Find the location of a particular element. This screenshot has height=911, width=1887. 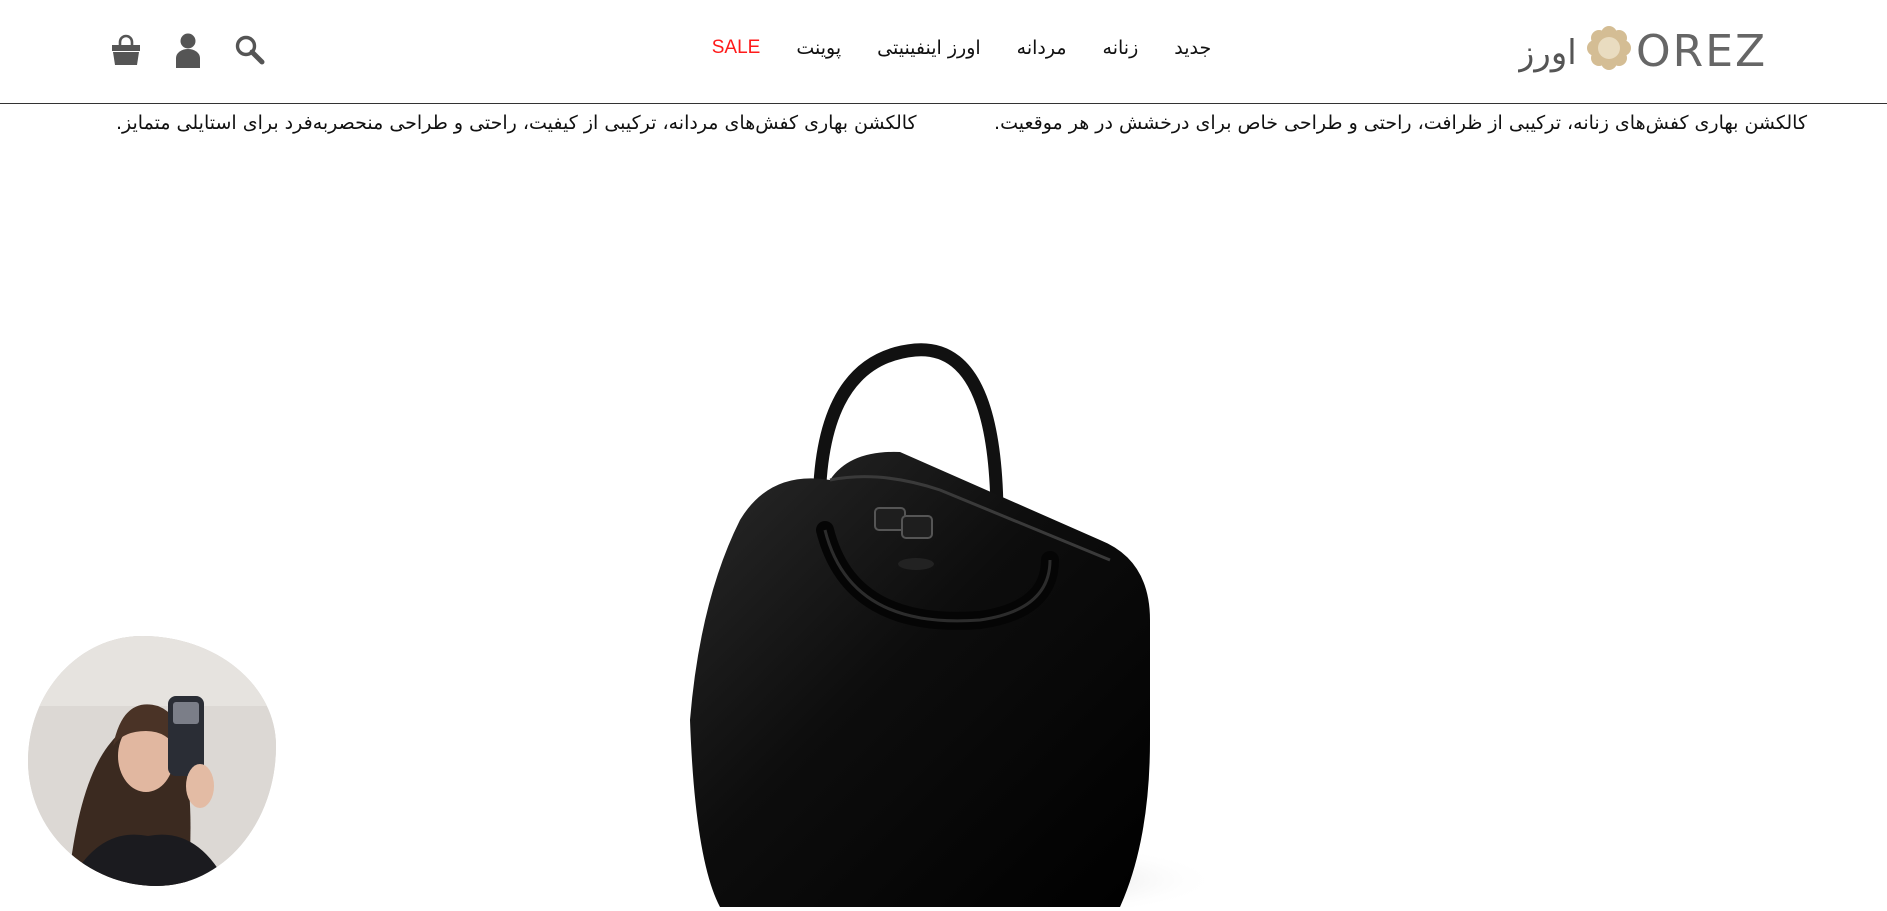

site-logo: اورز OREZ is located at coordinates (1643, 49).